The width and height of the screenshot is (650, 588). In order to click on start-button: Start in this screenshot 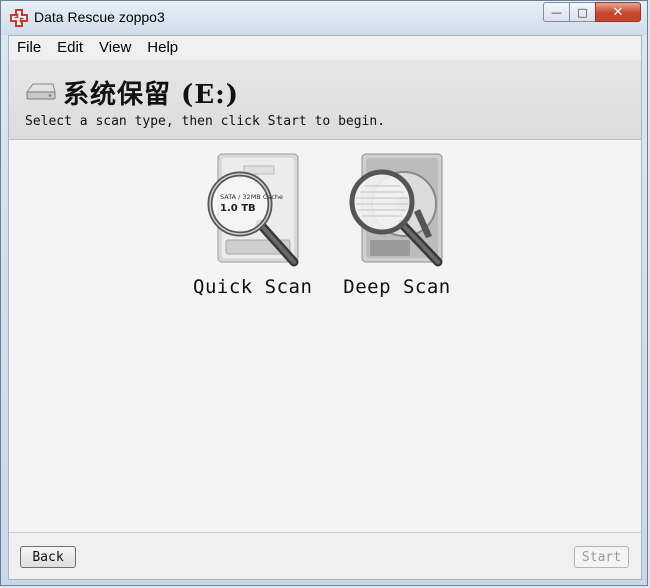, I will do `click(601, 557)`.